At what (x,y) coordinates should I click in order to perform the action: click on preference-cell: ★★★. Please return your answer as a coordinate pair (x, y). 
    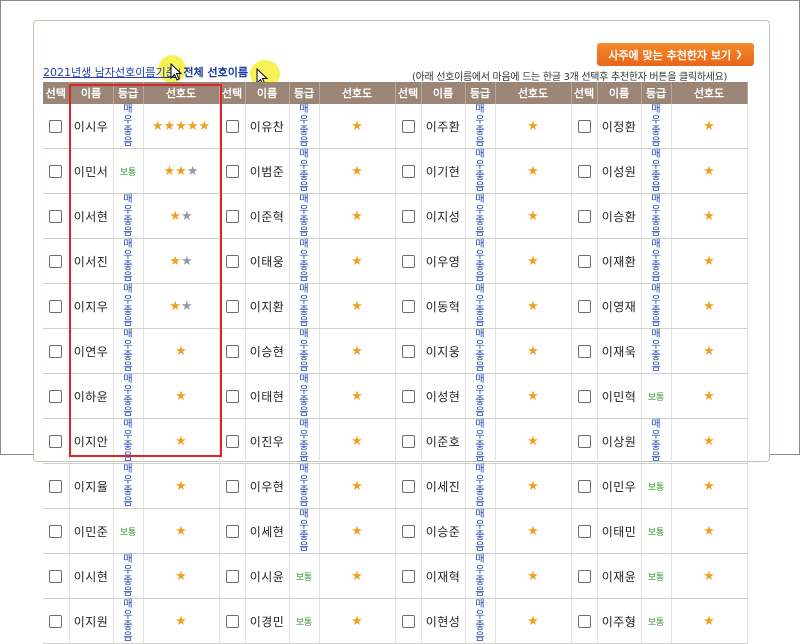
    Looking at the image, I should click on (181, 171).